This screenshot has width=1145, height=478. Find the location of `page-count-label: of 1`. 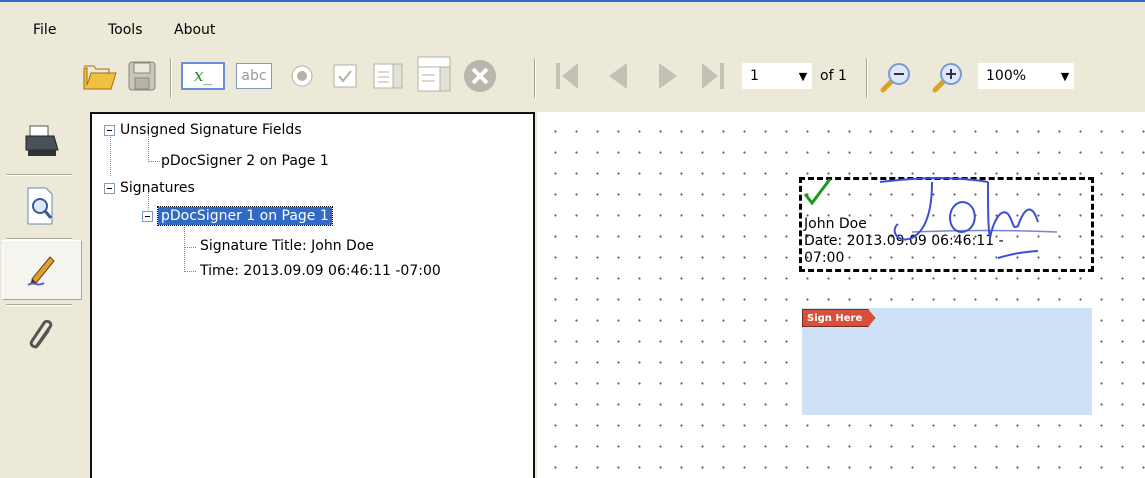

page-count-label: of 1 is located at coordinates (833, 76).